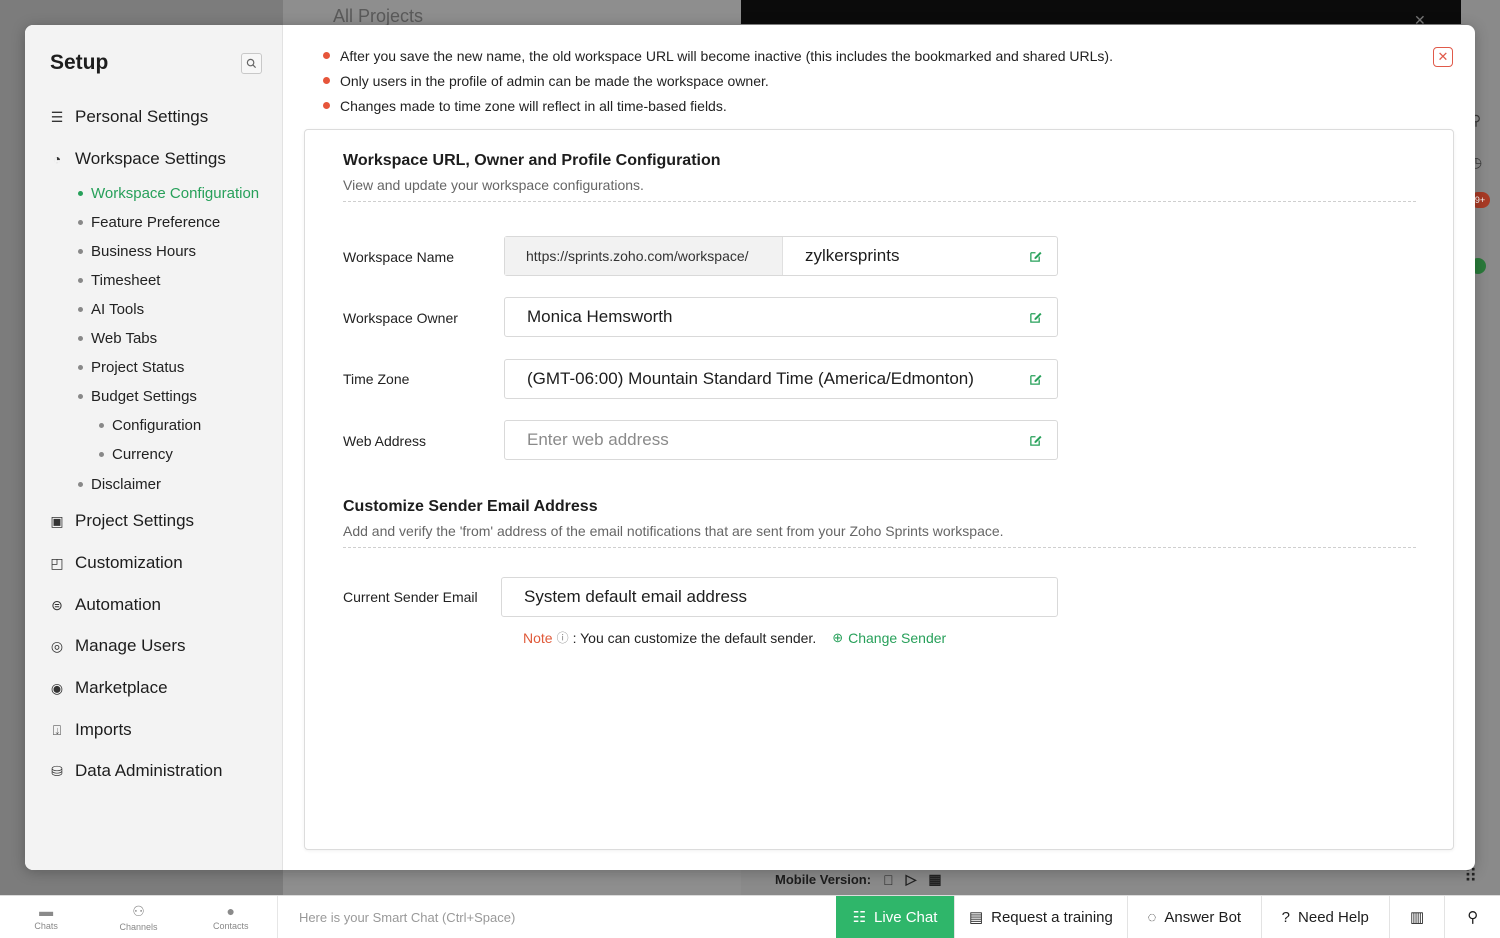  I want to click on contacts-button: ● Contacts, so click(231, 917).